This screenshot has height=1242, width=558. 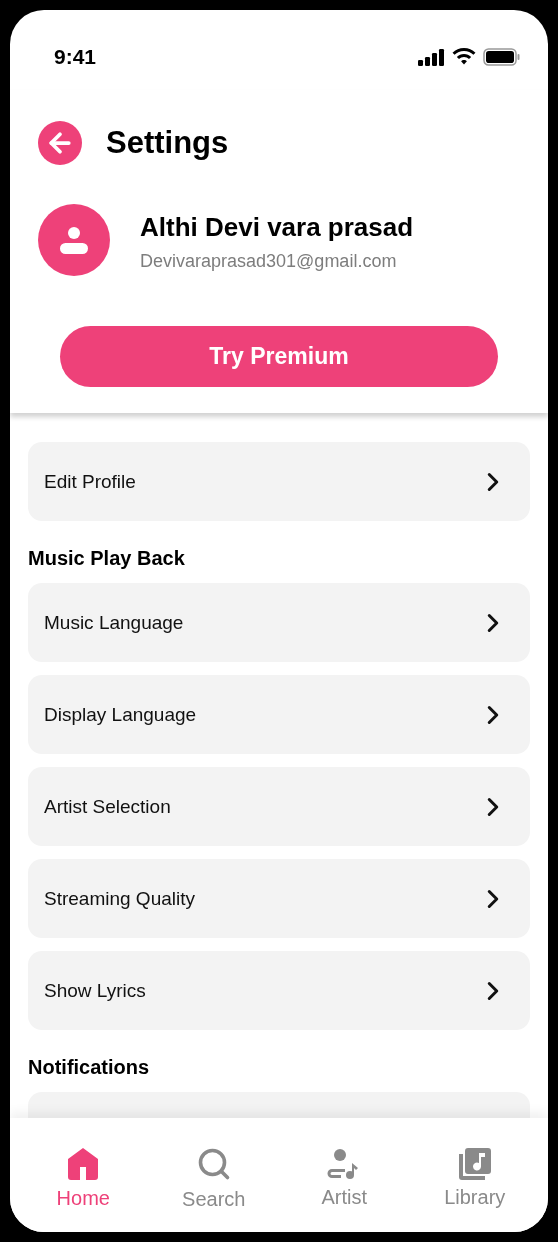 I want to click on home-icon, so click(x=83, y=1163).